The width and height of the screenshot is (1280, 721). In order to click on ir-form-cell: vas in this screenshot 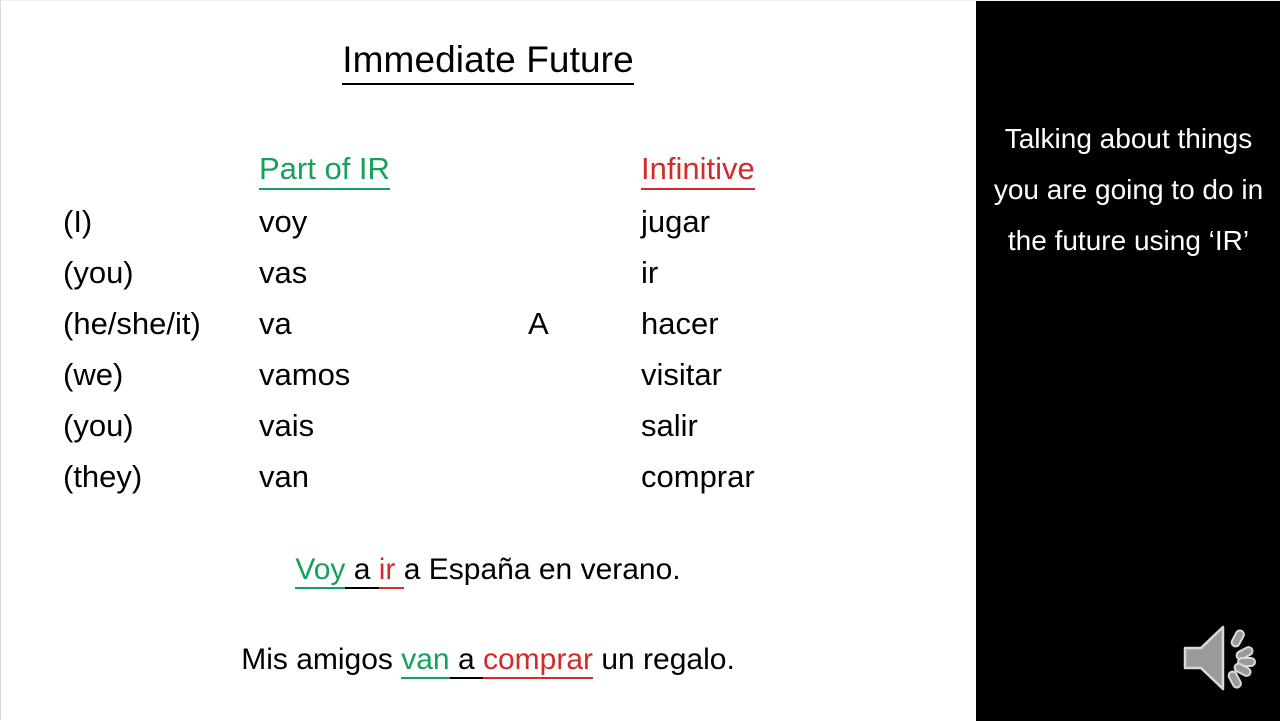, I will do `click(283, 272)`.